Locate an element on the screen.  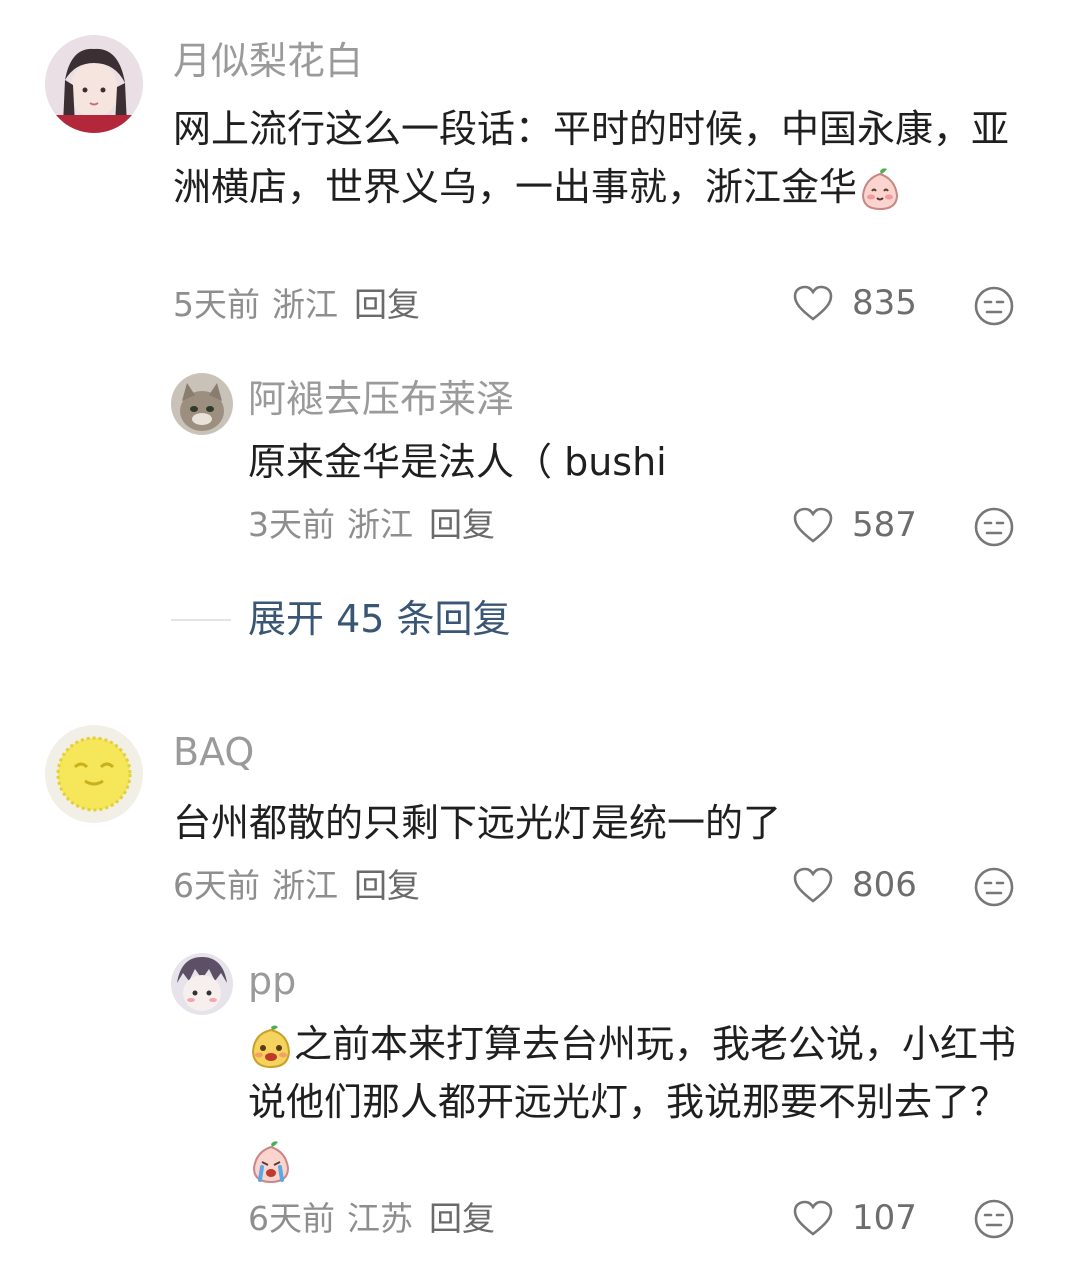
comment-location: 江苏 is located at coordinates (380, 1218).